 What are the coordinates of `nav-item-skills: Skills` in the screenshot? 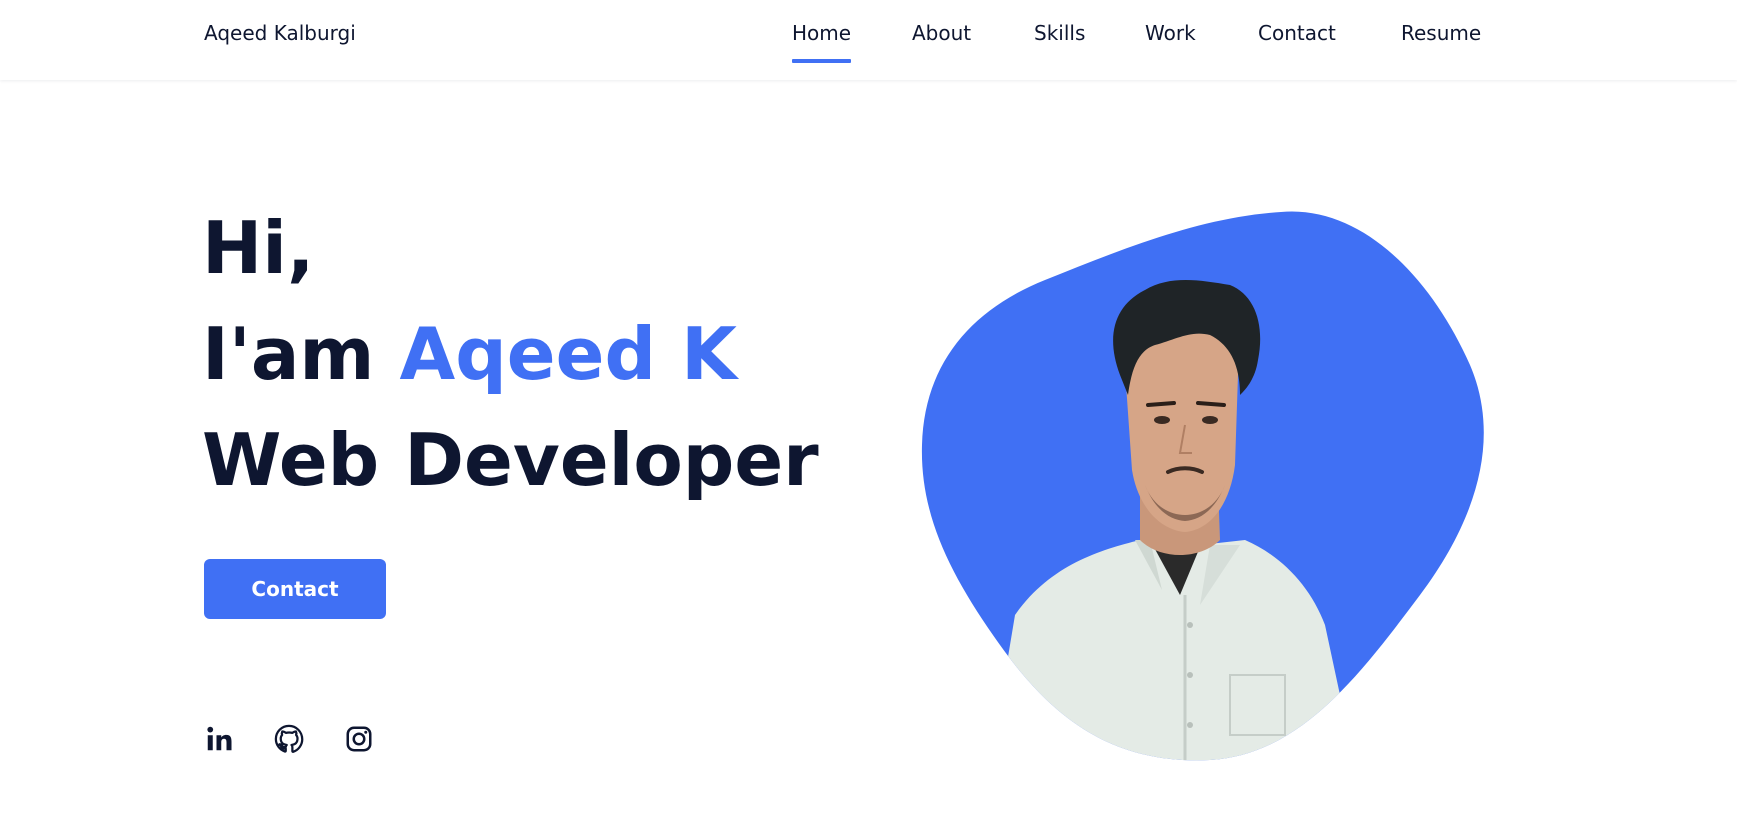 It's located at (1059, 33).